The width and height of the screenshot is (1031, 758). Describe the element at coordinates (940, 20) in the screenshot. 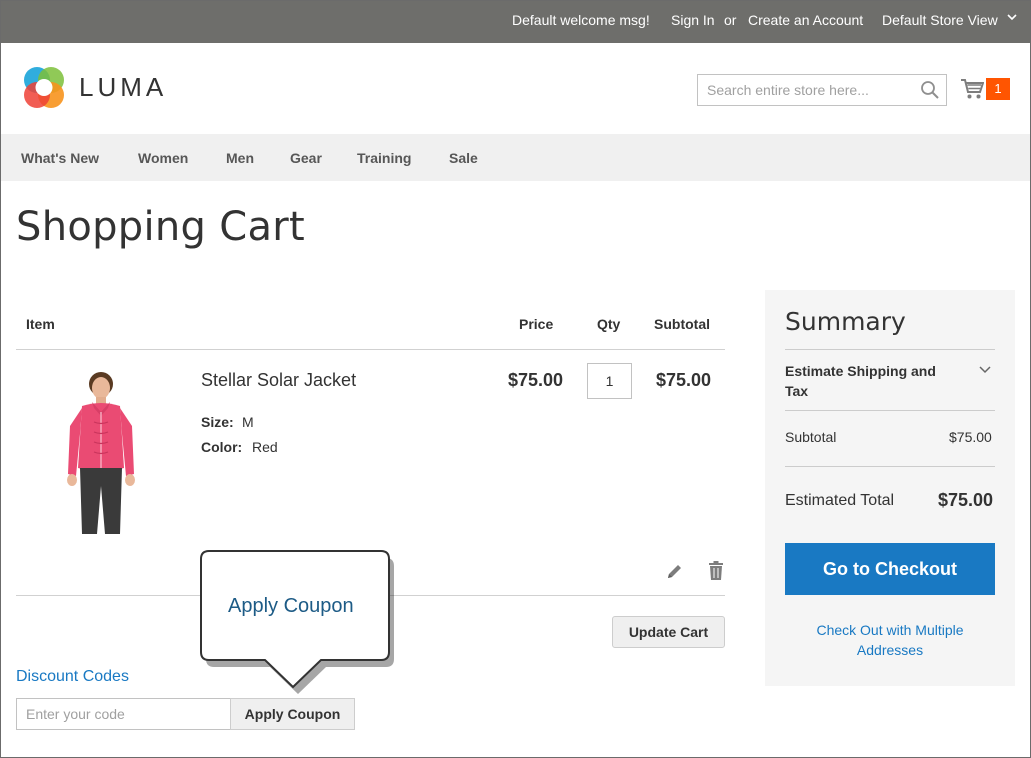

I see `store-view-switcher: Default Store View` at that location.